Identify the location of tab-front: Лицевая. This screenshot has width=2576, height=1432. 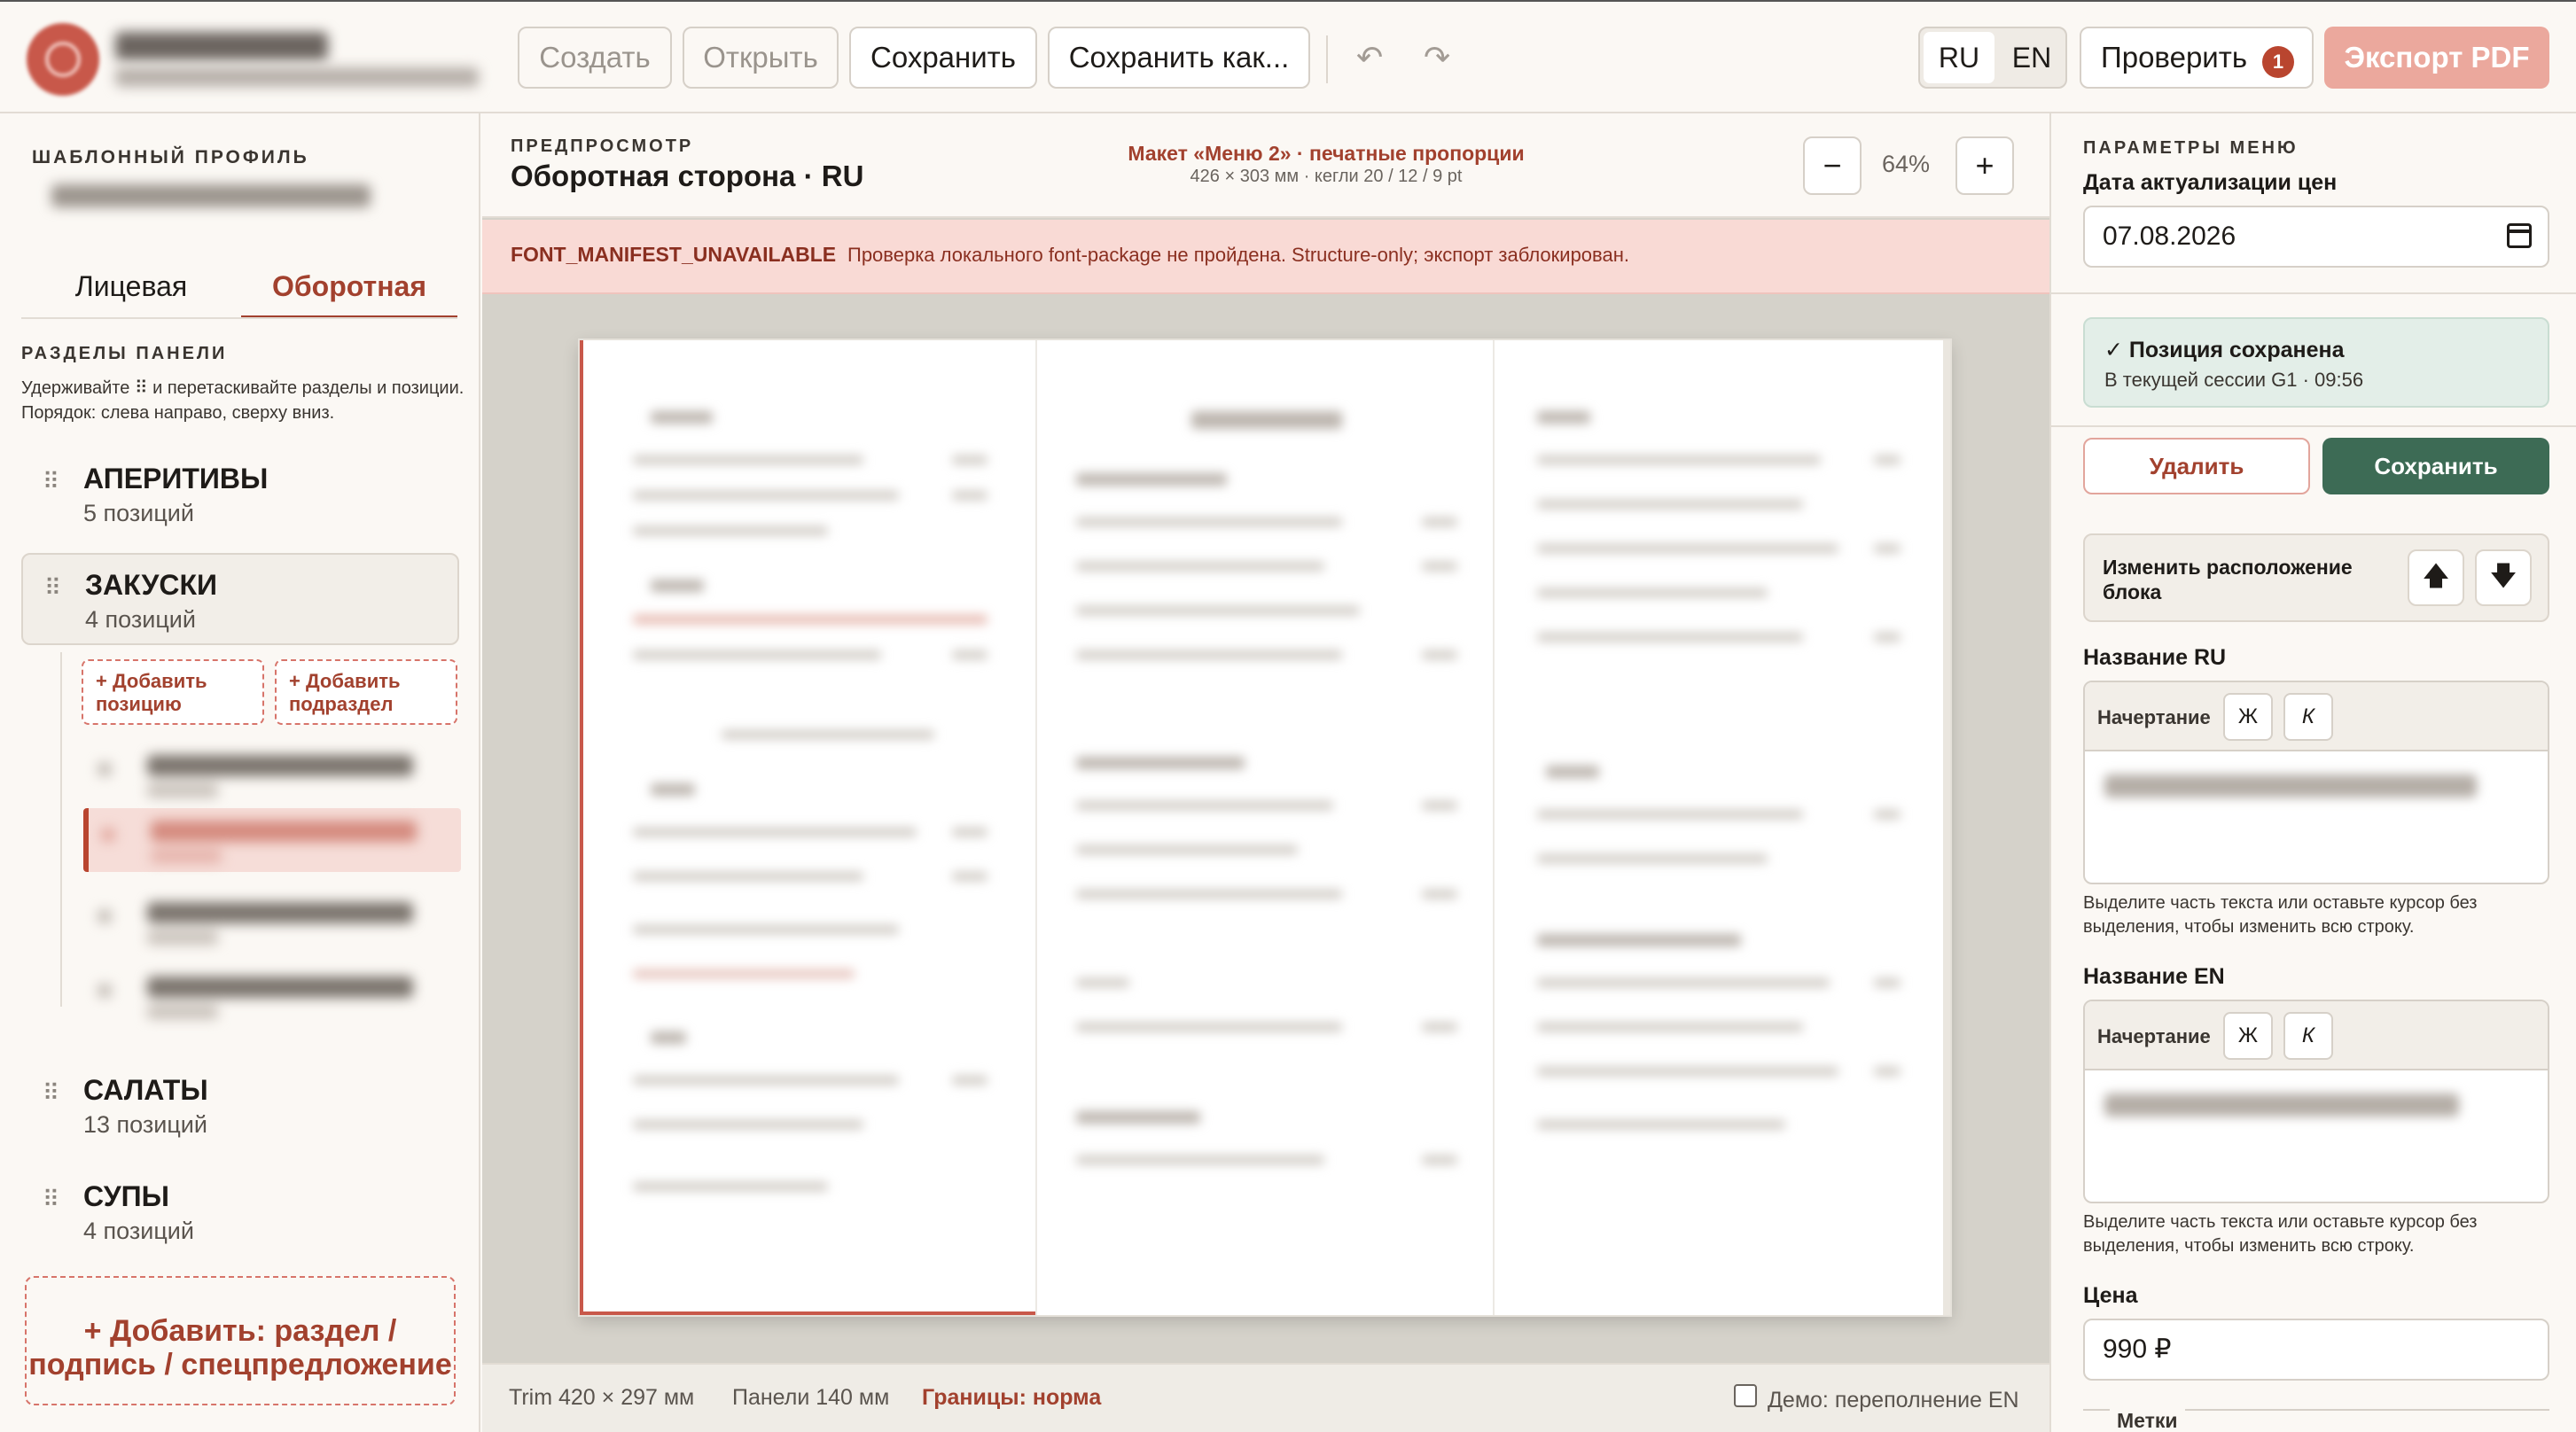
(131, 288).